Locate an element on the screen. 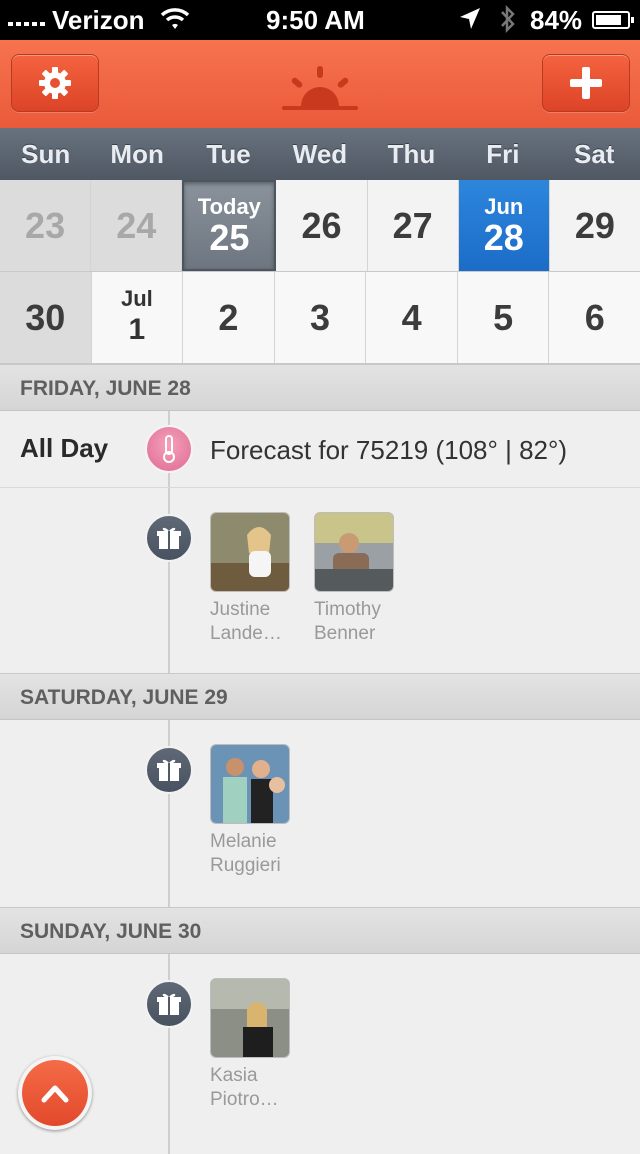 Image resolution: width=640 pixels, height=1154 pixels. calendar-week-row: 30 Jul 1 2 3 4 5 6 is located at coordinates (320, 318).